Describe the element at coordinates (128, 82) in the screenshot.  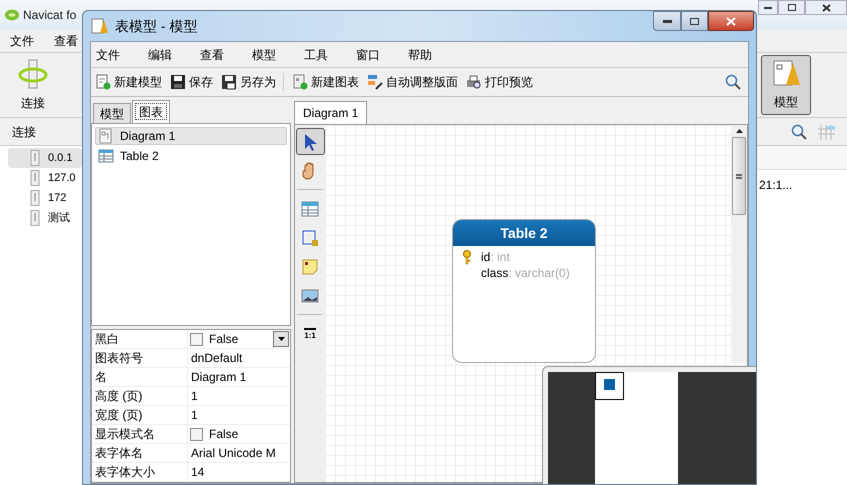
I see `toolbar-button: 新建模型` at that location.